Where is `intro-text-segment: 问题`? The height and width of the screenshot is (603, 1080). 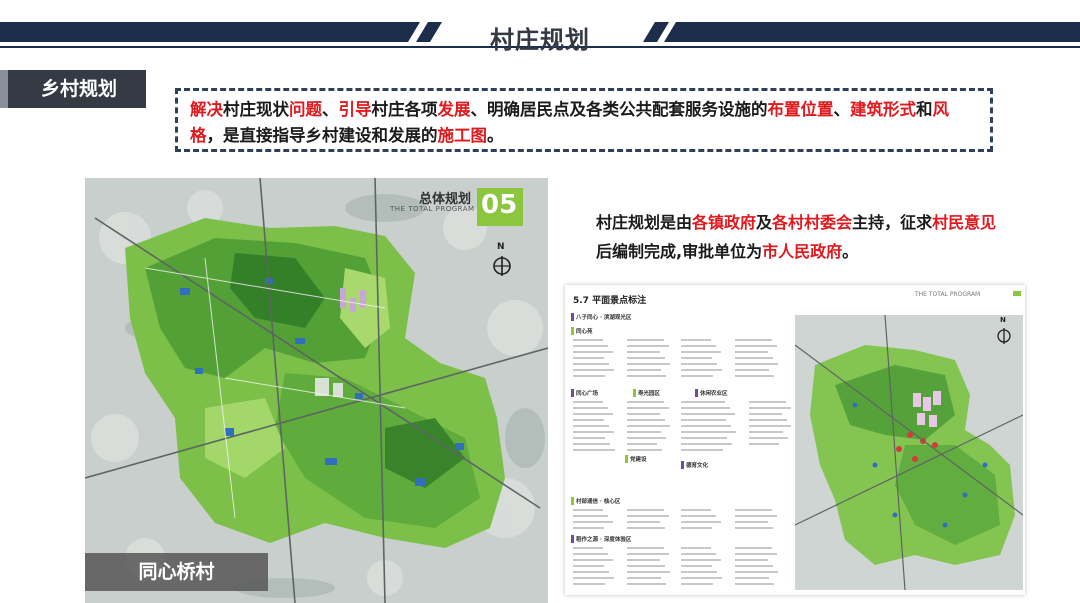
intro-text-segment: 问题 is located at coordinates (305, 109).